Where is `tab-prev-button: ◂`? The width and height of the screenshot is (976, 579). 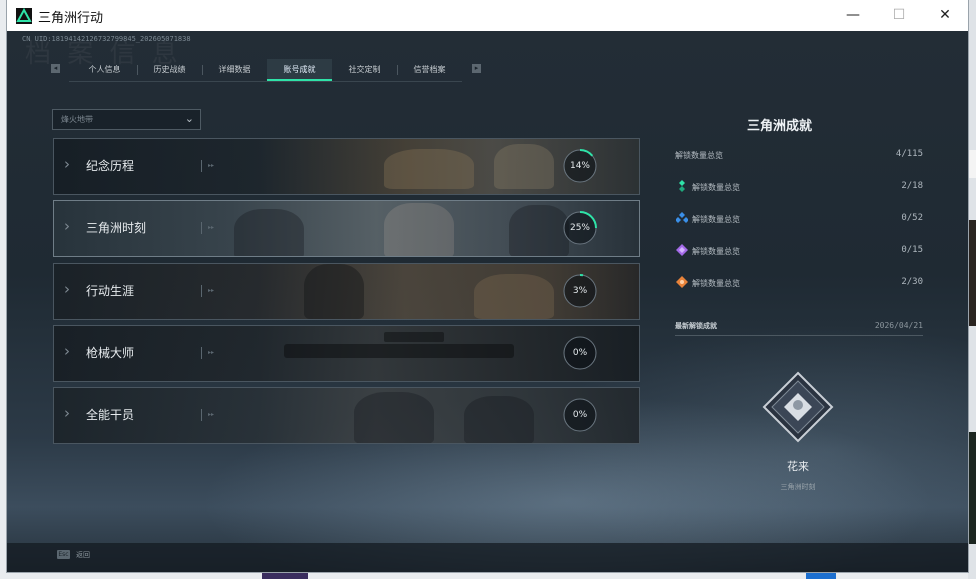
tab-prev-button: ◂ is located at coordinates (55, 68).